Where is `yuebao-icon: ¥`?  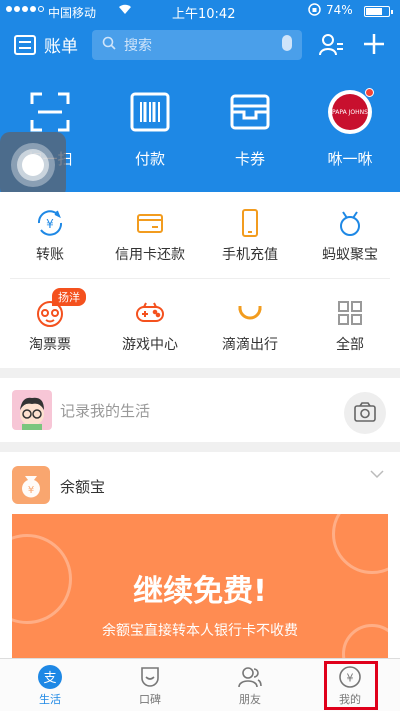 yuebao-icon: ¥ is located at coordinates (31, 485).